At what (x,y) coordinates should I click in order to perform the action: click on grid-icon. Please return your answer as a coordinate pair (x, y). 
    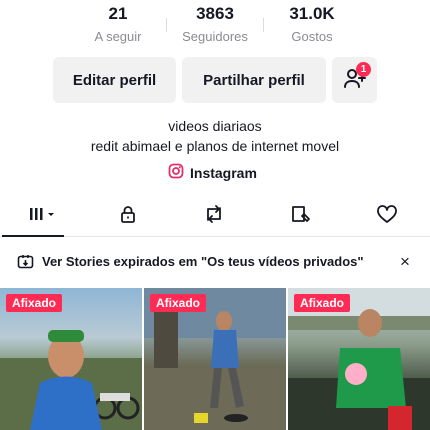
    Looking at the image, I should click on (42, 216).